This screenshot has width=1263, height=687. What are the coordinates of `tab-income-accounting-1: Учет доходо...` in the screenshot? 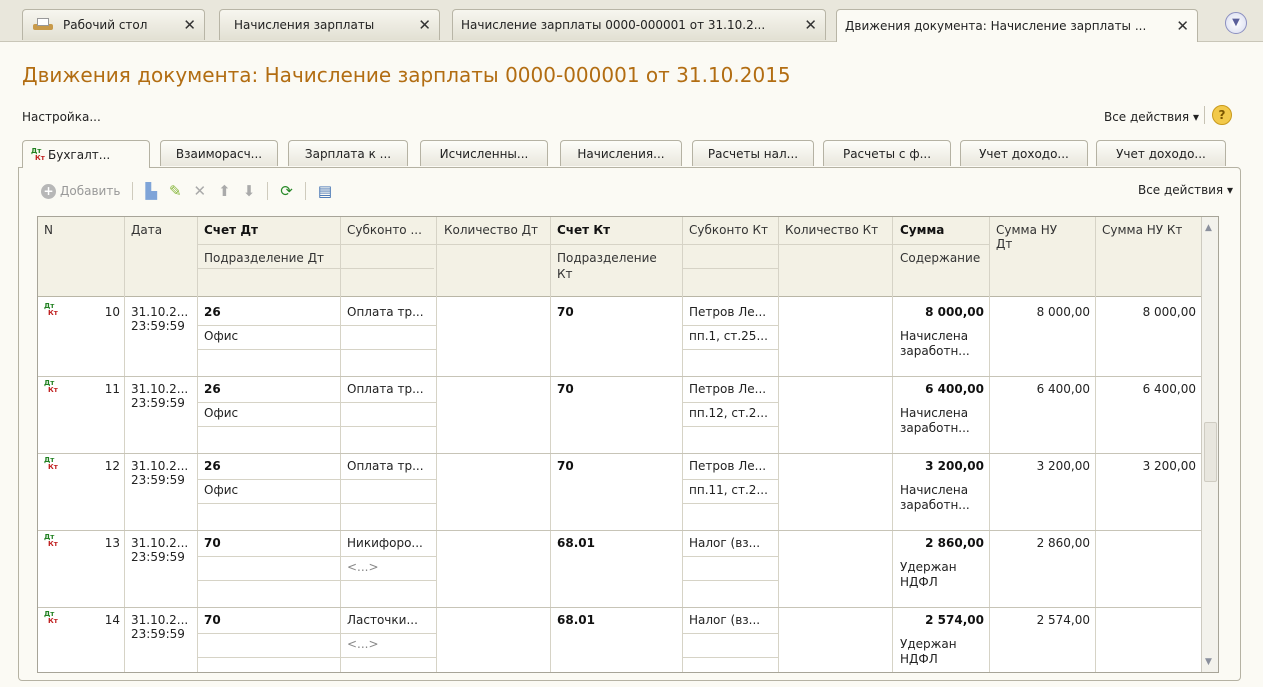 It's located at (1024, 153).